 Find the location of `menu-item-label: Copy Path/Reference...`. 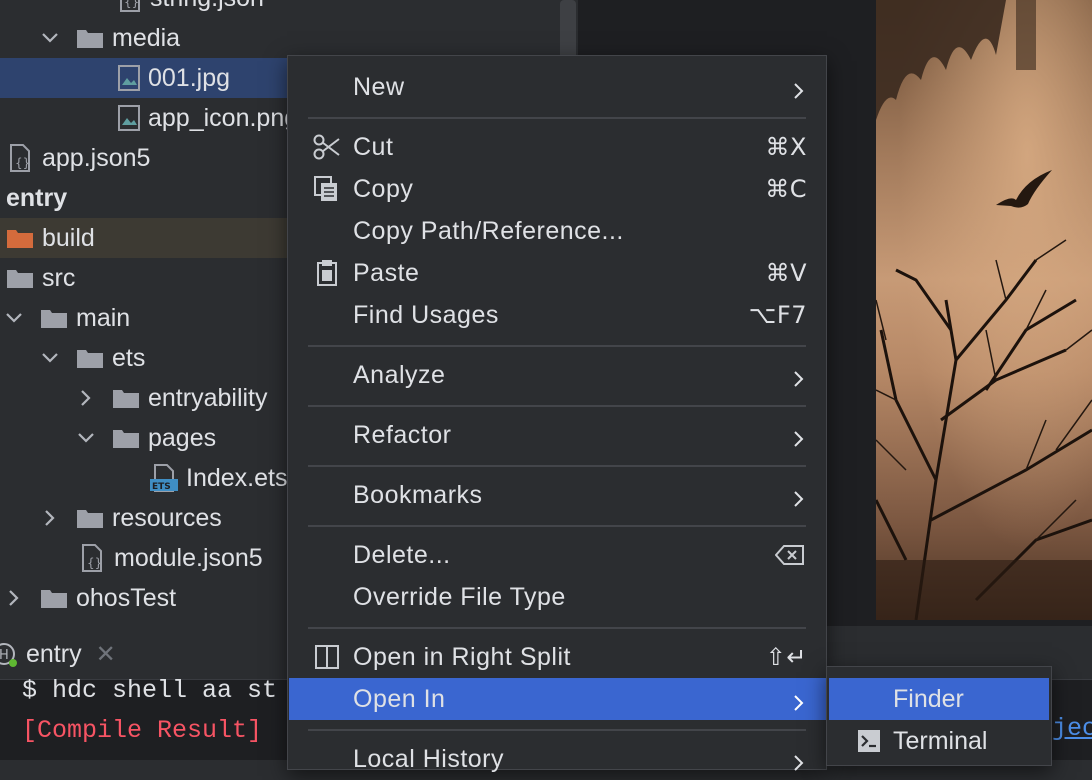

menu-item-label: Copy Path/Reference... is located at coordinates (488, 230).